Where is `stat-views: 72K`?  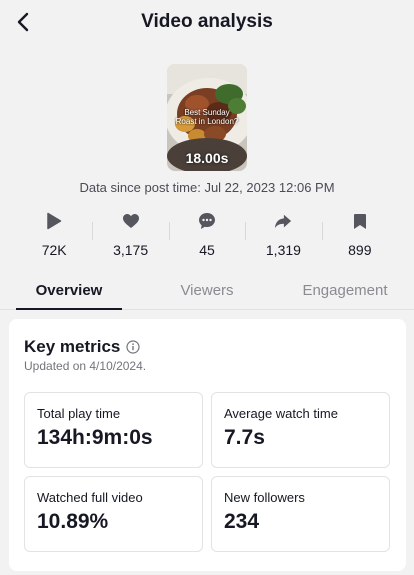
stat-views: 72K is located at coordinates (54, 236).